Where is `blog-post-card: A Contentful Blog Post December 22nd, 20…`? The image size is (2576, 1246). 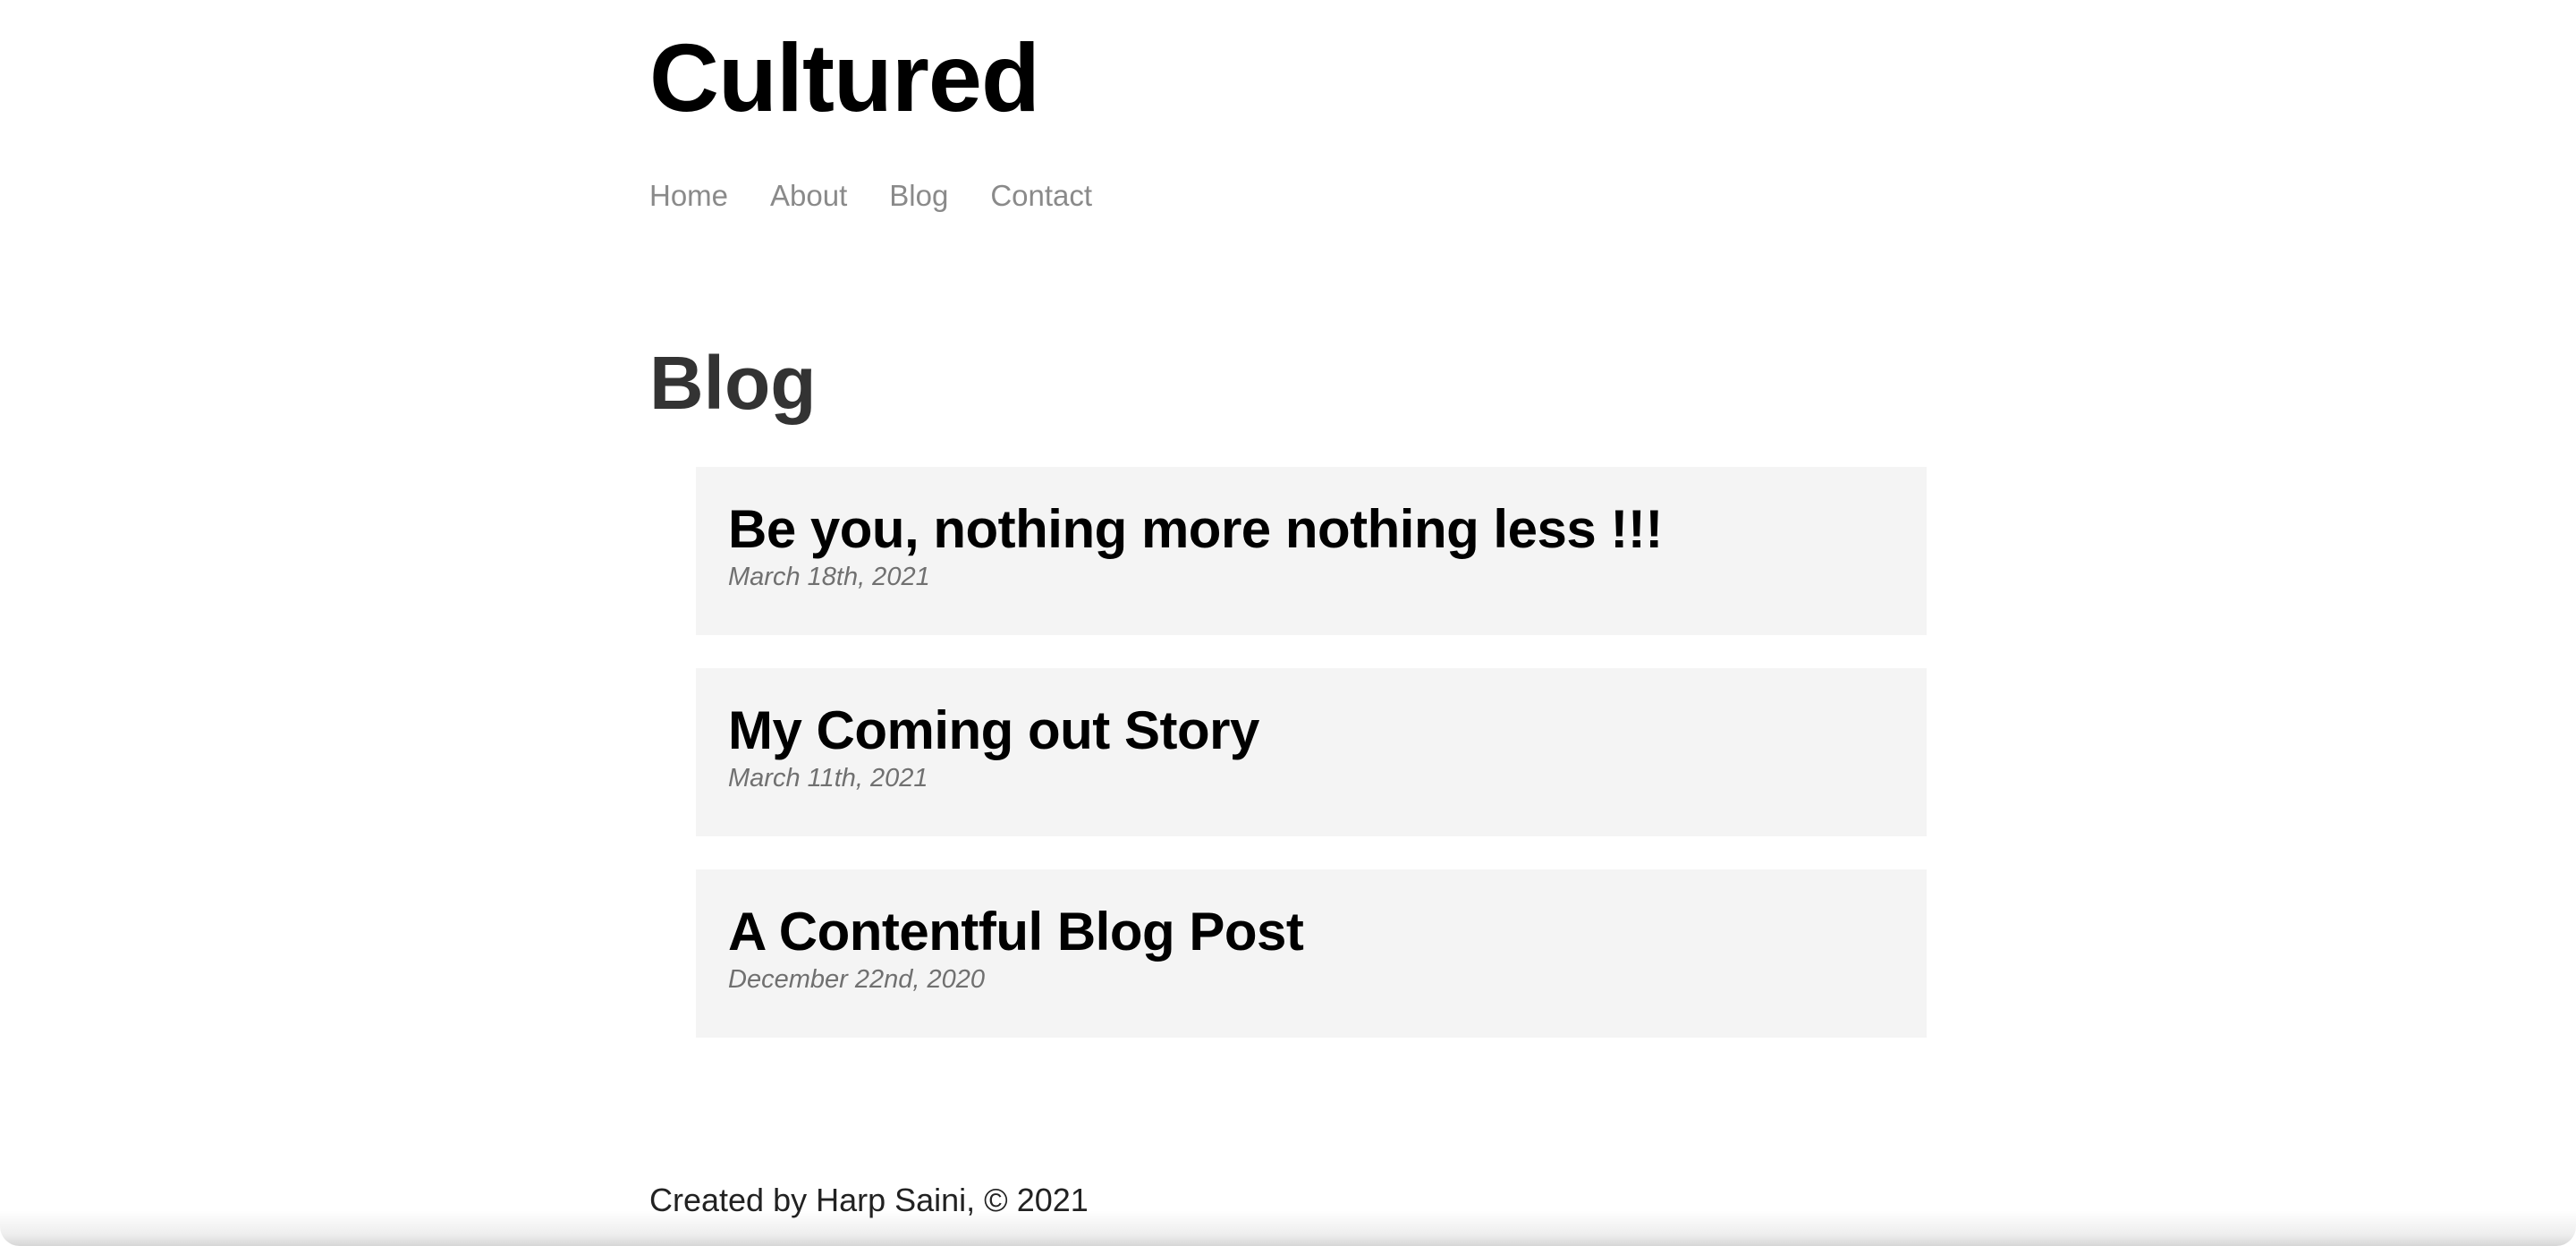
blog-post-card: A Contentful Blog Post December 22nd, 20… is located at coordinates (1311, 953).